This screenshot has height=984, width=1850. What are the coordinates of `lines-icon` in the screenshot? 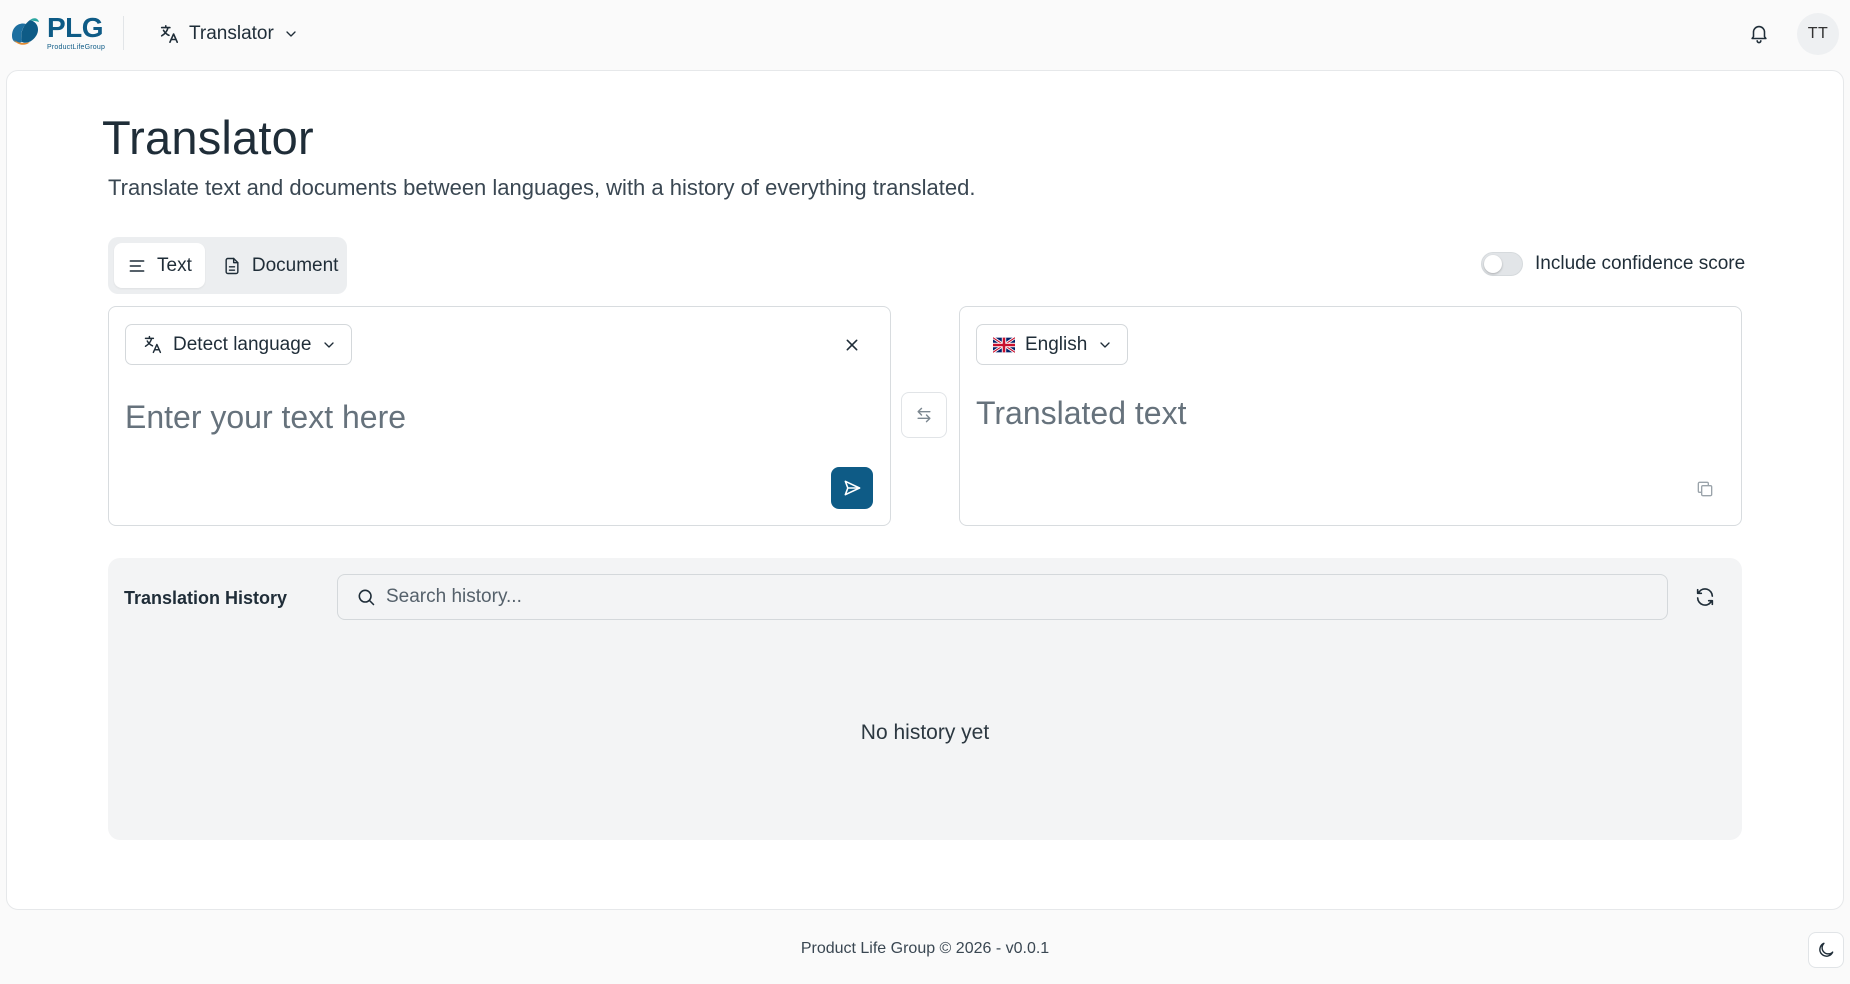 It's located at (137, 265).